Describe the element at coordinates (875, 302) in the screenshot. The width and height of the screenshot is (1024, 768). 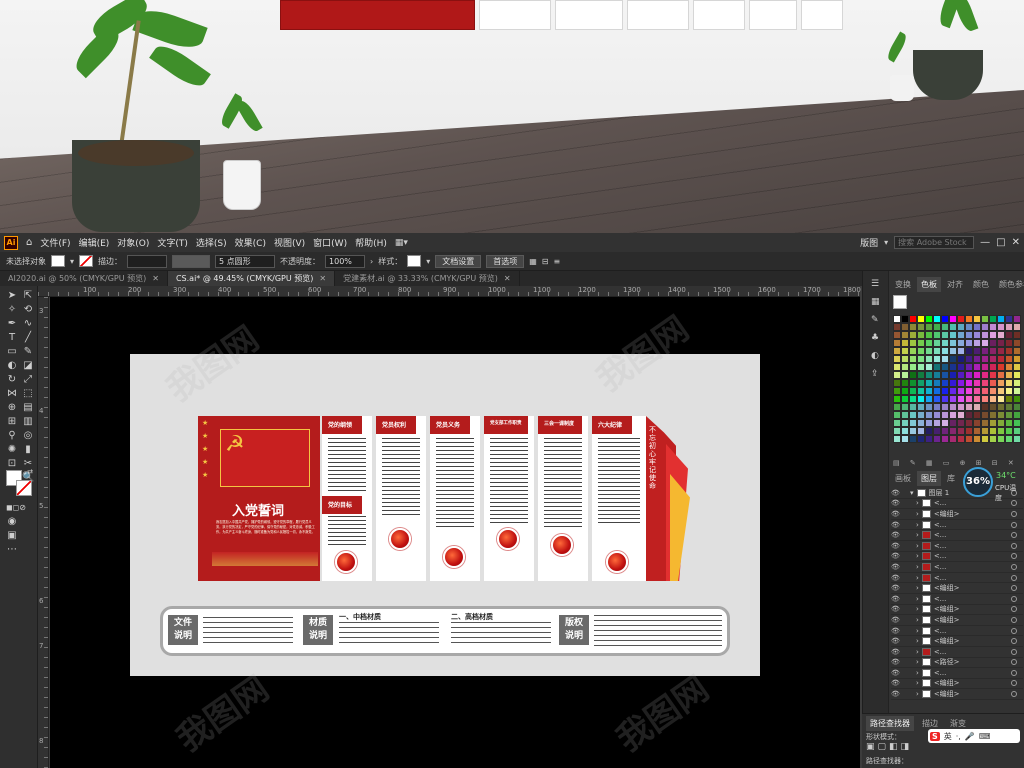
I see `swatches-icon: ▦` at that location.